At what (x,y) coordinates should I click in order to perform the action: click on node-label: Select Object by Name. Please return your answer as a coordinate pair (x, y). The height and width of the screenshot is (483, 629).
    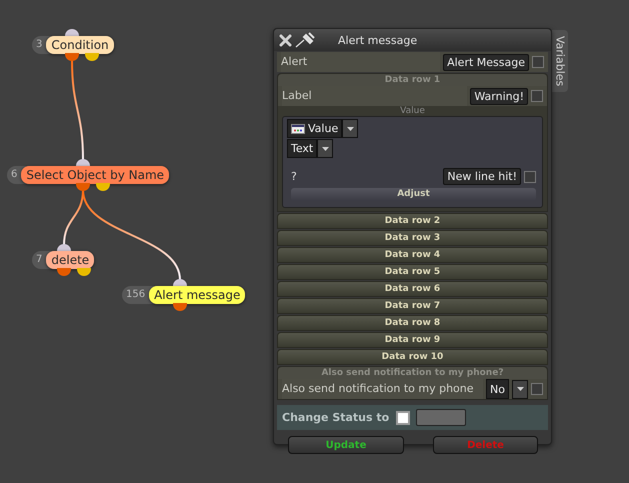
    Looking at the image, I should click on (95, 175).